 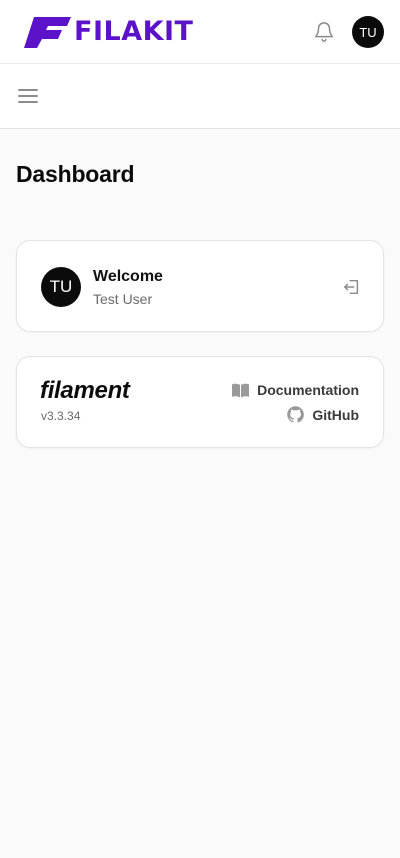 What do you see at coordinates (352, 287) in the screenshot?
I see `sign-out-icon` at bounding box center [352, 287].